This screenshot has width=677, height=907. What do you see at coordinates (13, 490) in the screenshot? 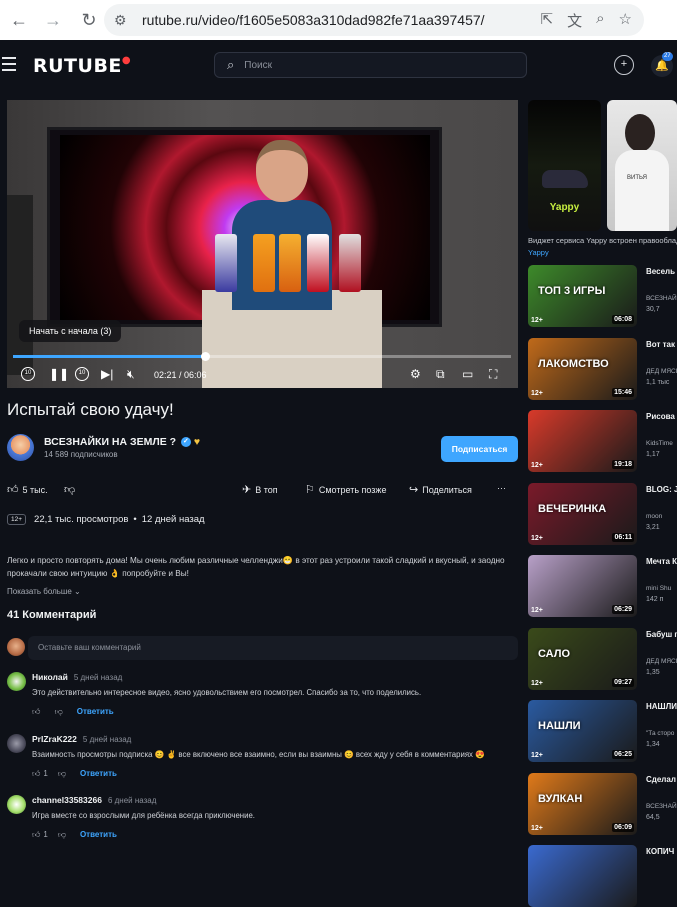
I see `thumbs-up-icon: 👍︎` at bounding box center [13, 490].